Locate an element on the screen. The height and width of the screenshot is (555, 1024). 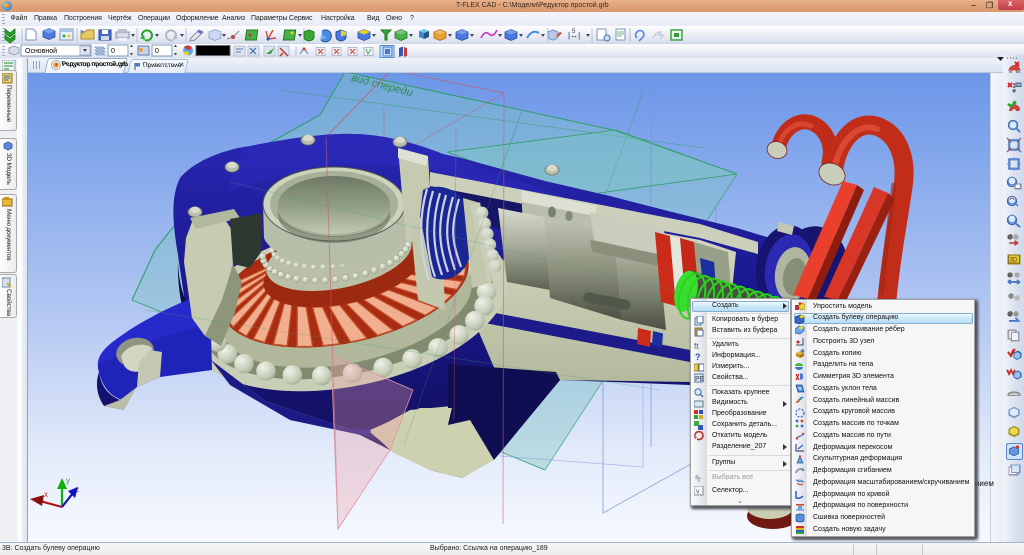
svg-text: ft is located at coordinates (696, 346).